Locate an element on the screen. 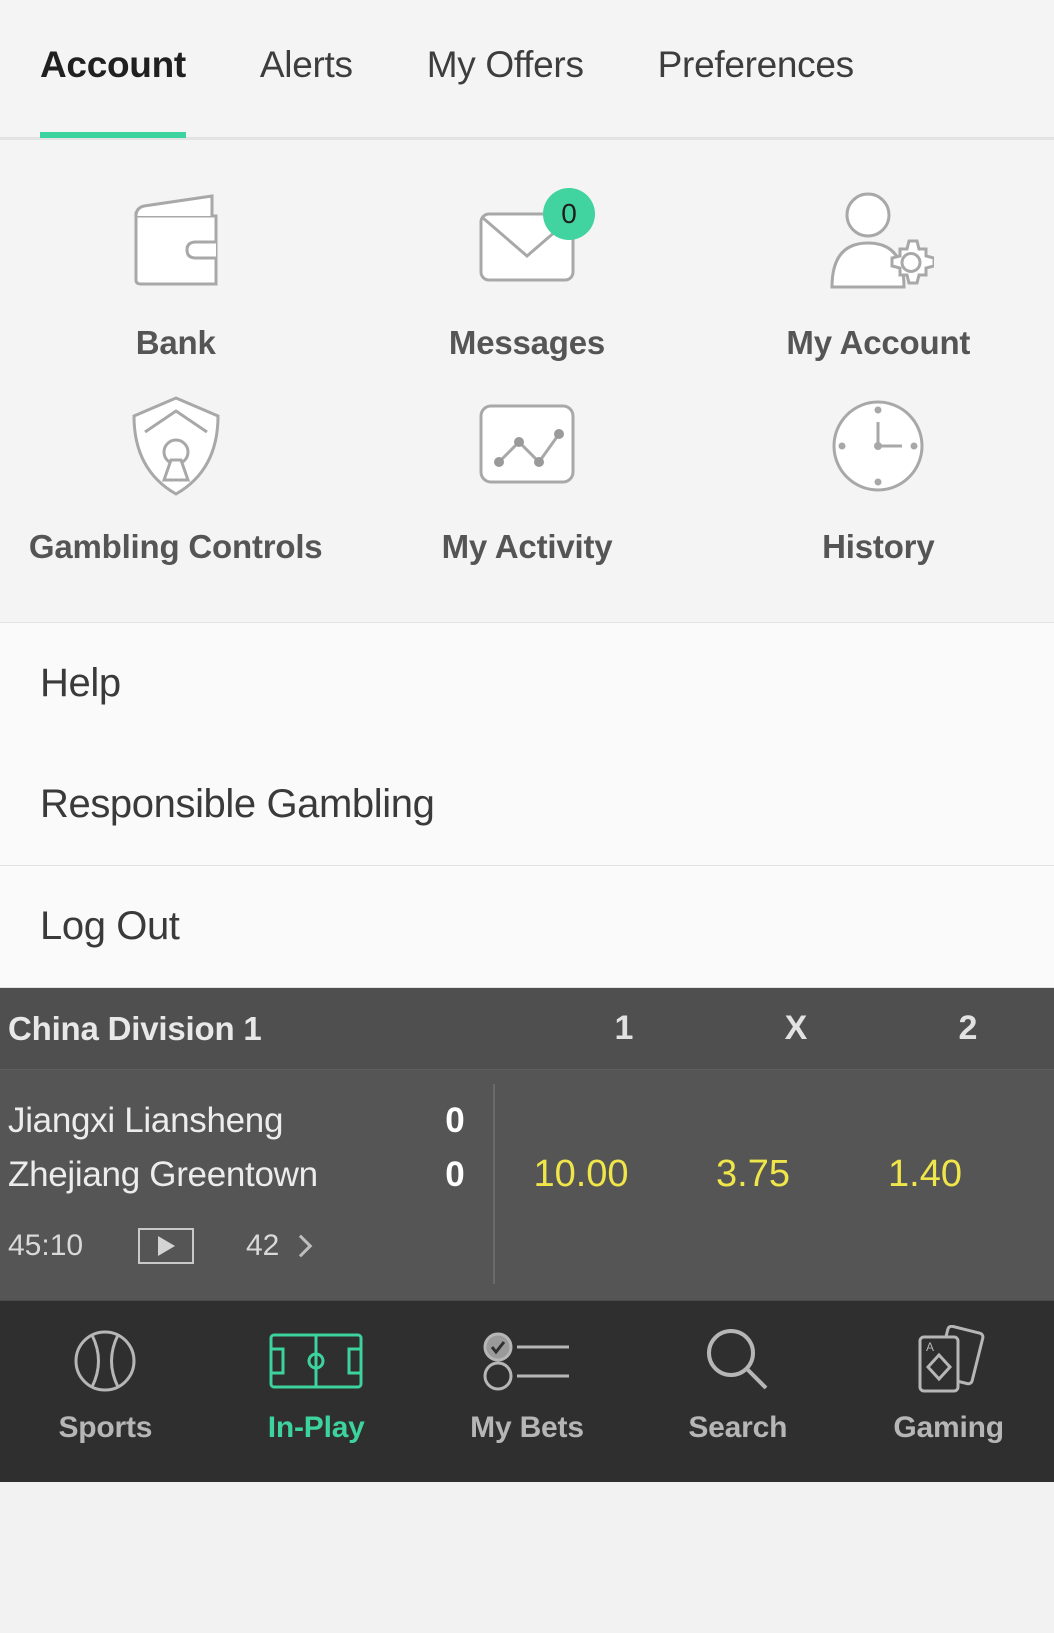 The image size is (1054, 1633). match-clock: 45:10 is located at coordinates (46, 1245).